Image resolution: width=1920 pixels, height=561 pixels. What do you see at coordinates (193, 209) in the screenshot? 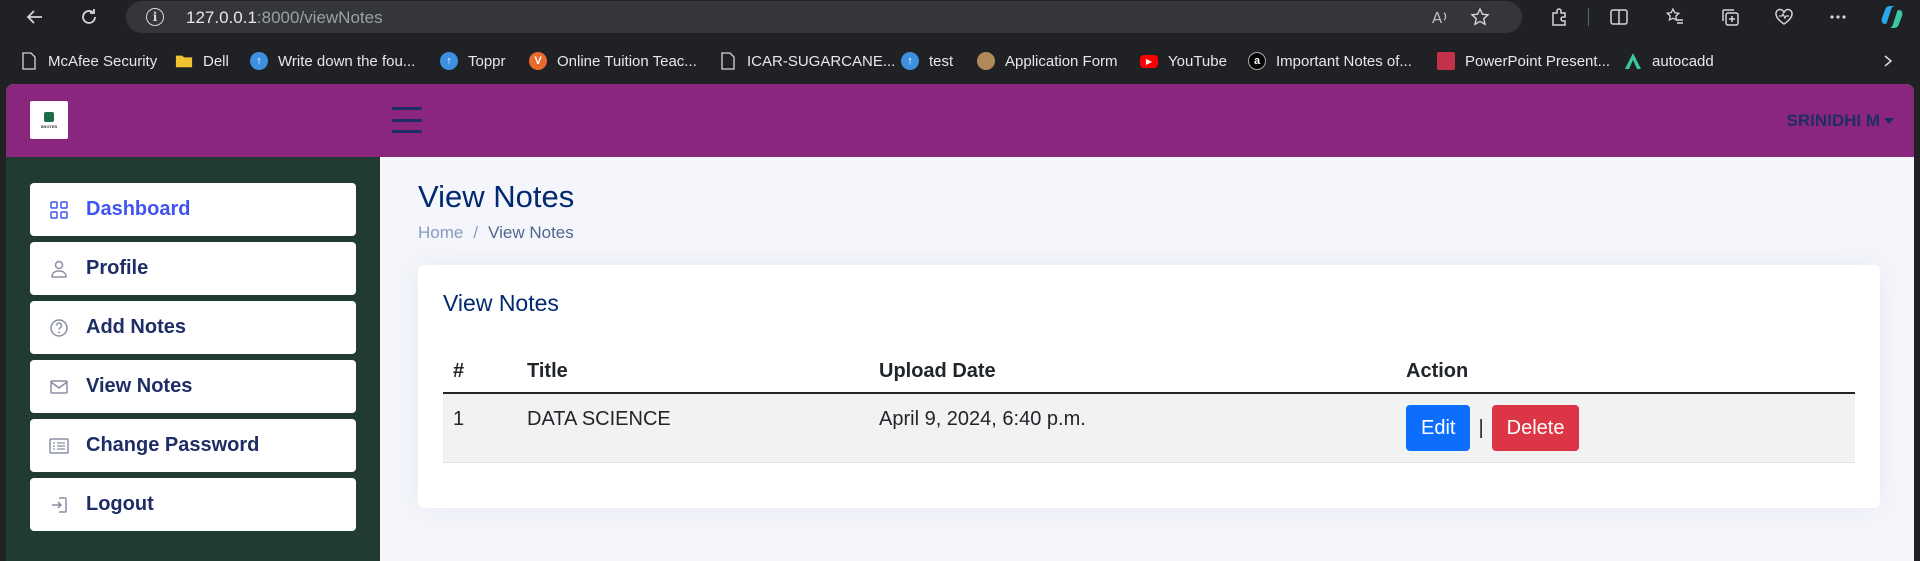
I see `sidebar-item-dashboard: Dashboard` at bounding box center [193, 209].